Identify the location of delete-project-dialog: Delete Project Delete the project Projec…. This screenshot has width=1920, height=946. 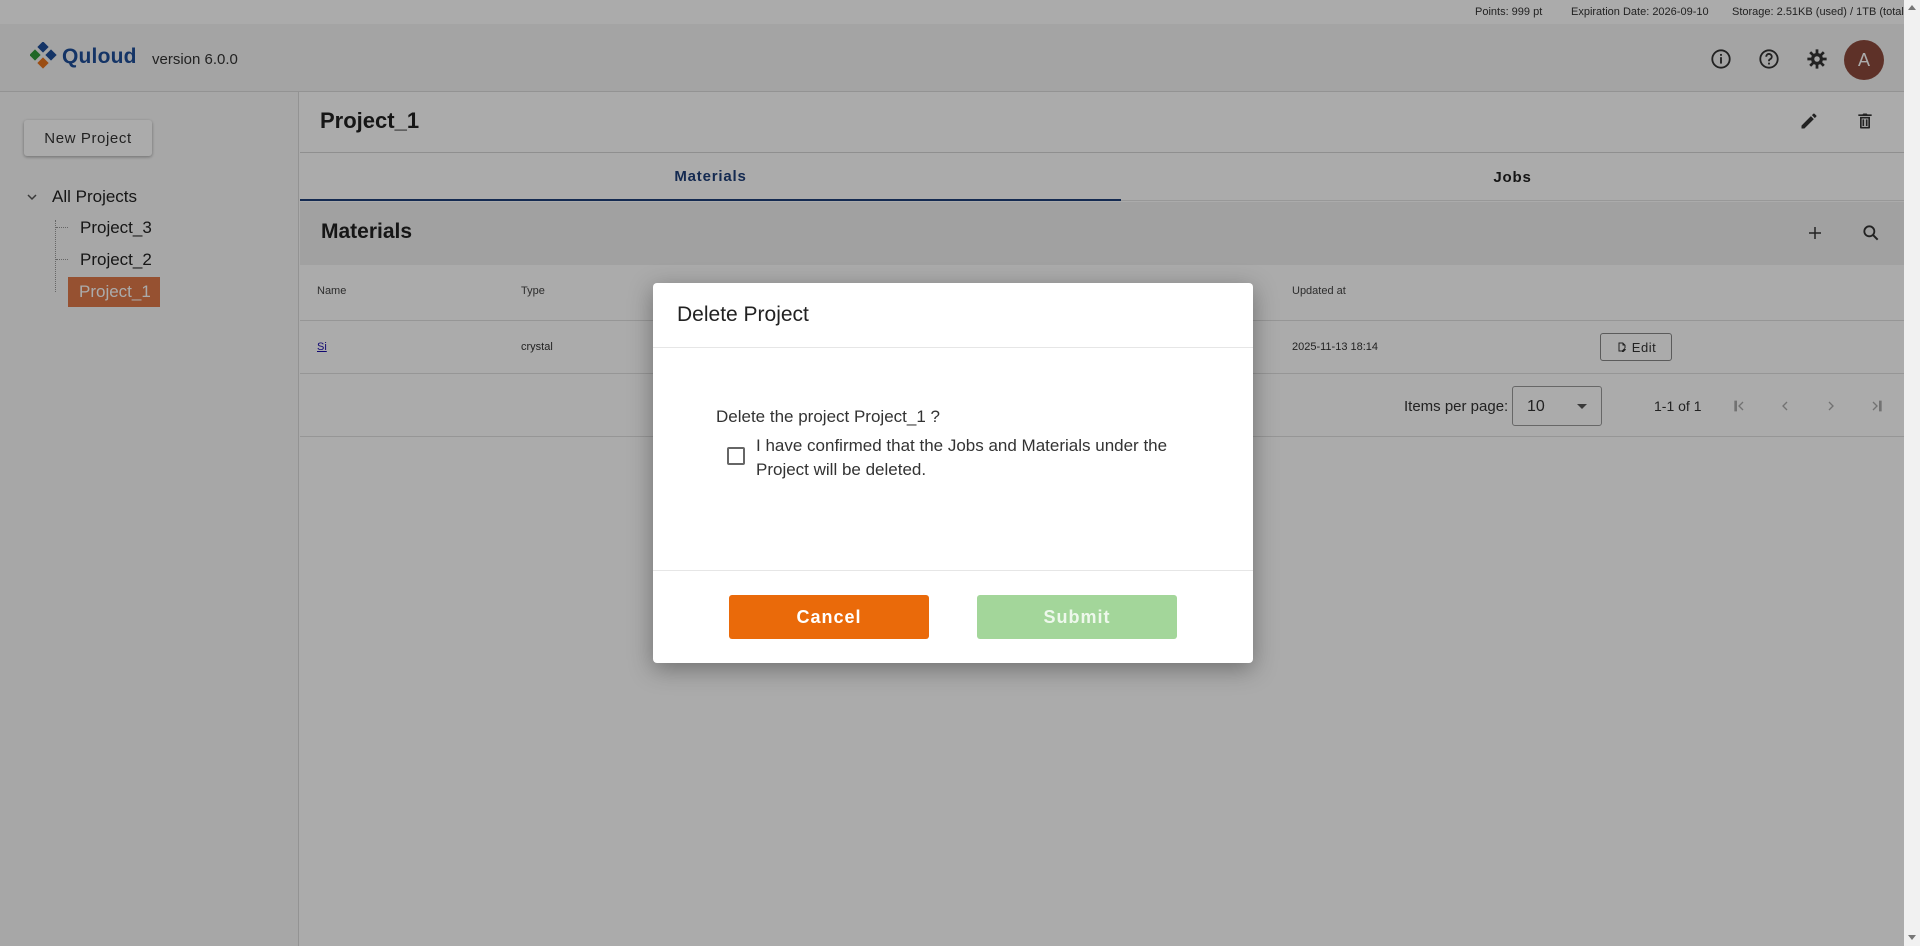
(953, 473).